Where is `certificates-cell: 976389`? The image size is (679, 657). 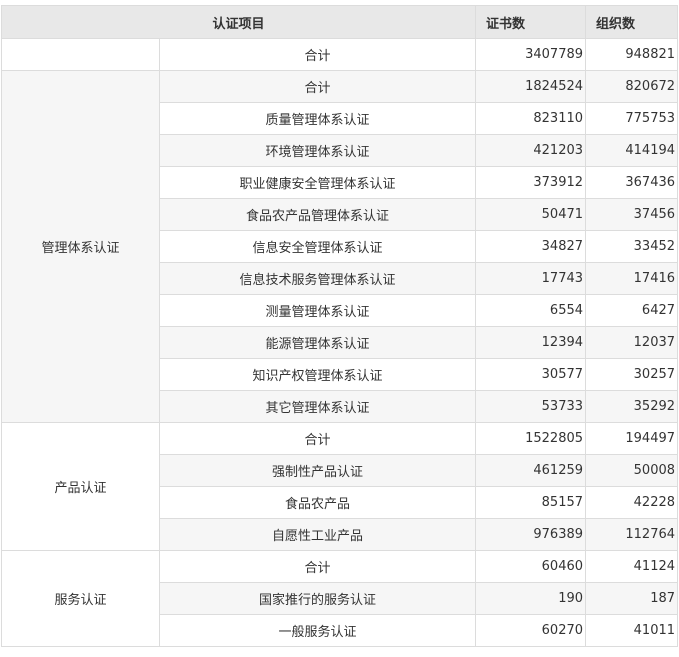 certificates-cell: 976389 is located at coordinates (531, 534).